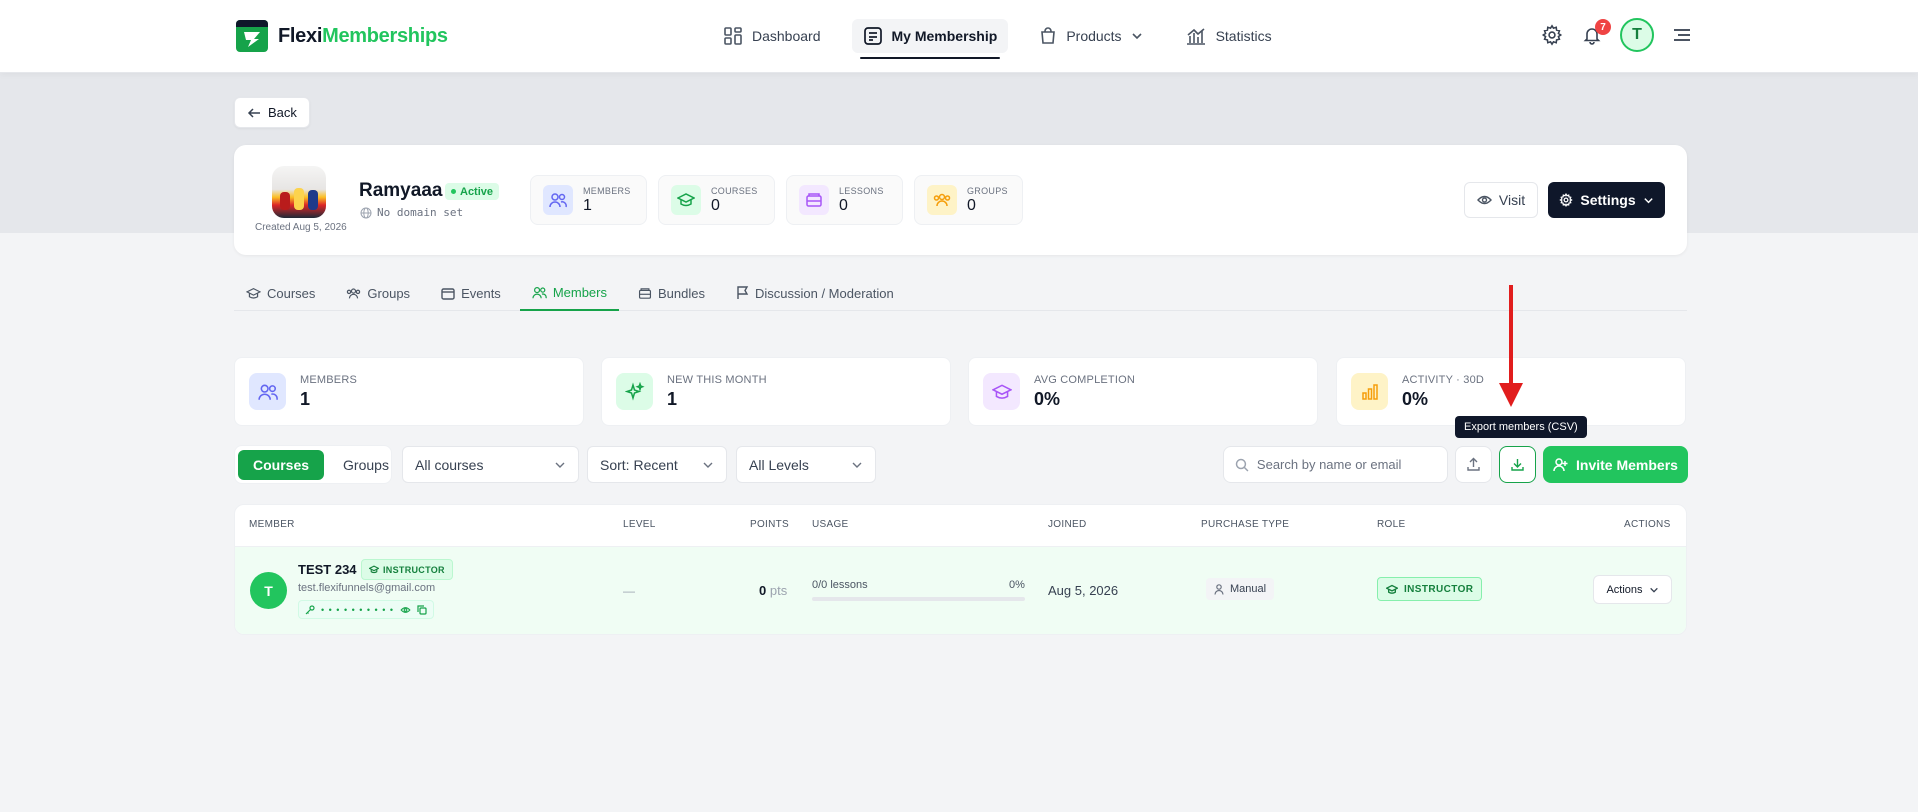  I want to click on tab-courses: Courses, so click(280, 293).